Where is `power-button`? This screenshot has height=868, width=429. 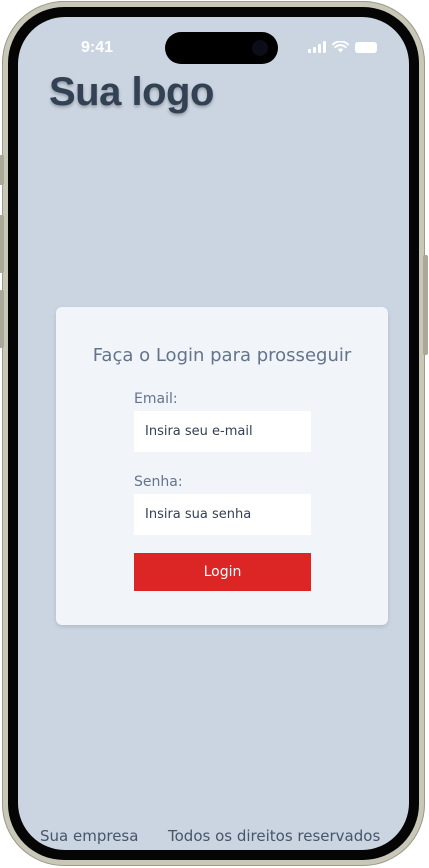
power-button is located at coordinates (425, 305).